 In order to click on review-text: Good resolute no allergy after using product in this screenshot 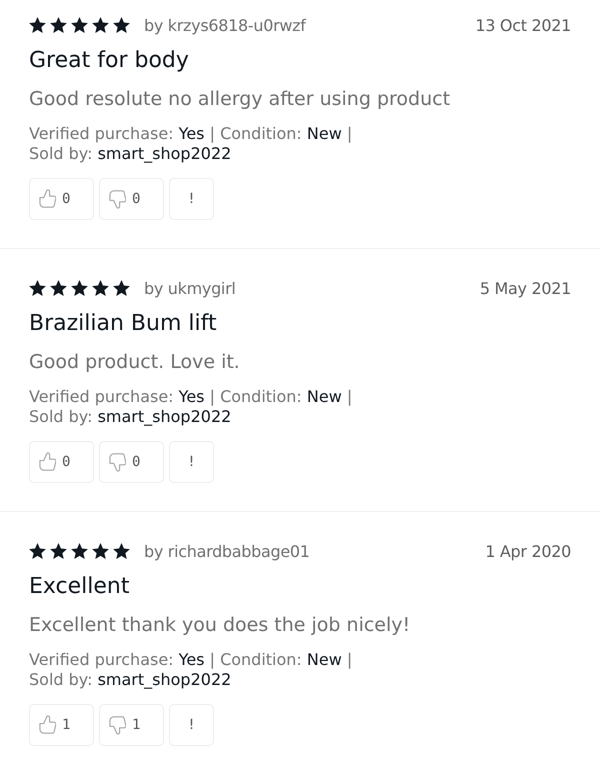, I will do `click(239, 99)`.